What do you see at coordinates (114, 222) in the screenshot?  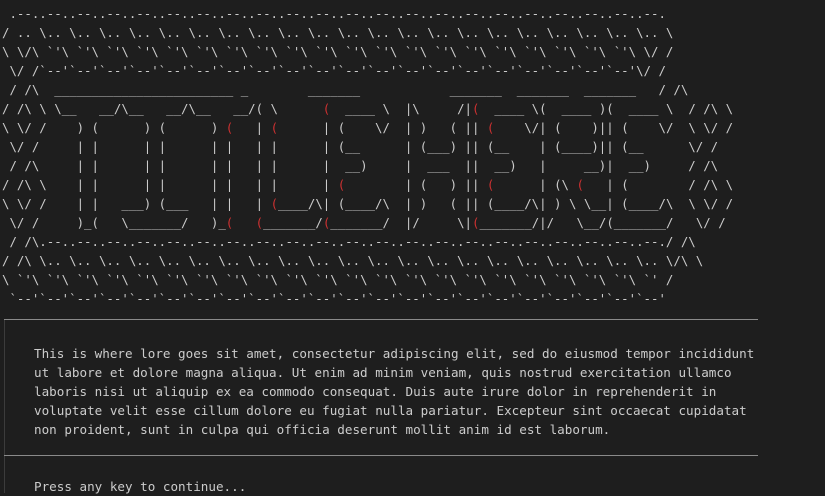 I see `banner-glyphs: \/ / )_( \_______/ )_` at bounding box center [114, 222].